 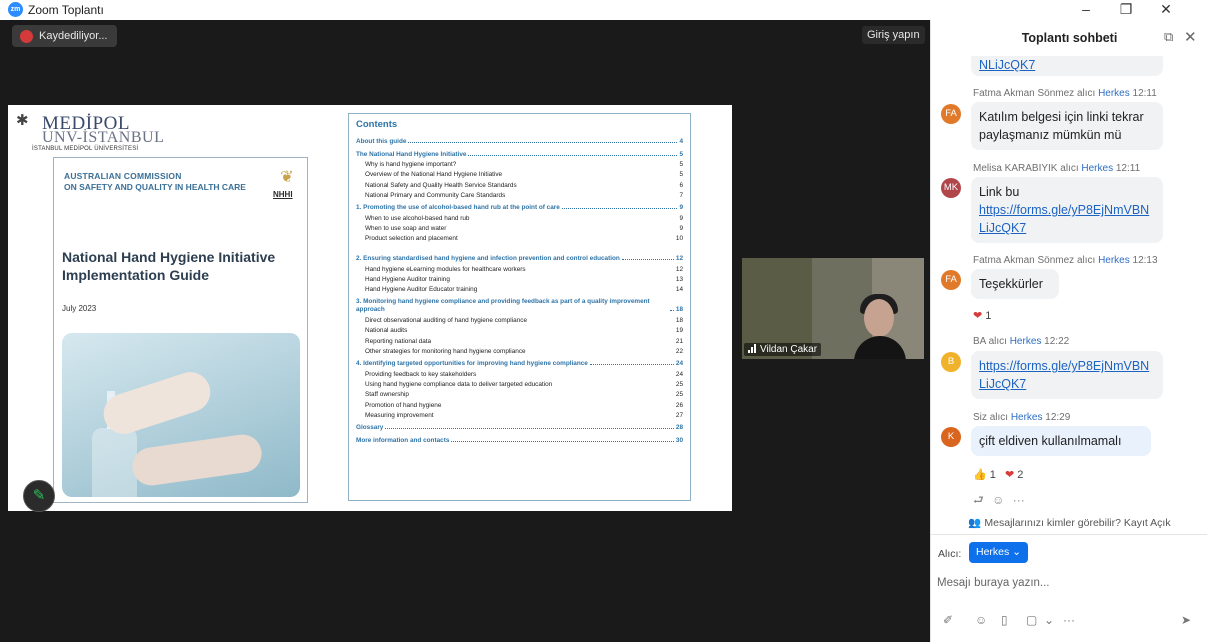 I want to click on close-window-button: ✕, so click(x=1166, y=10).